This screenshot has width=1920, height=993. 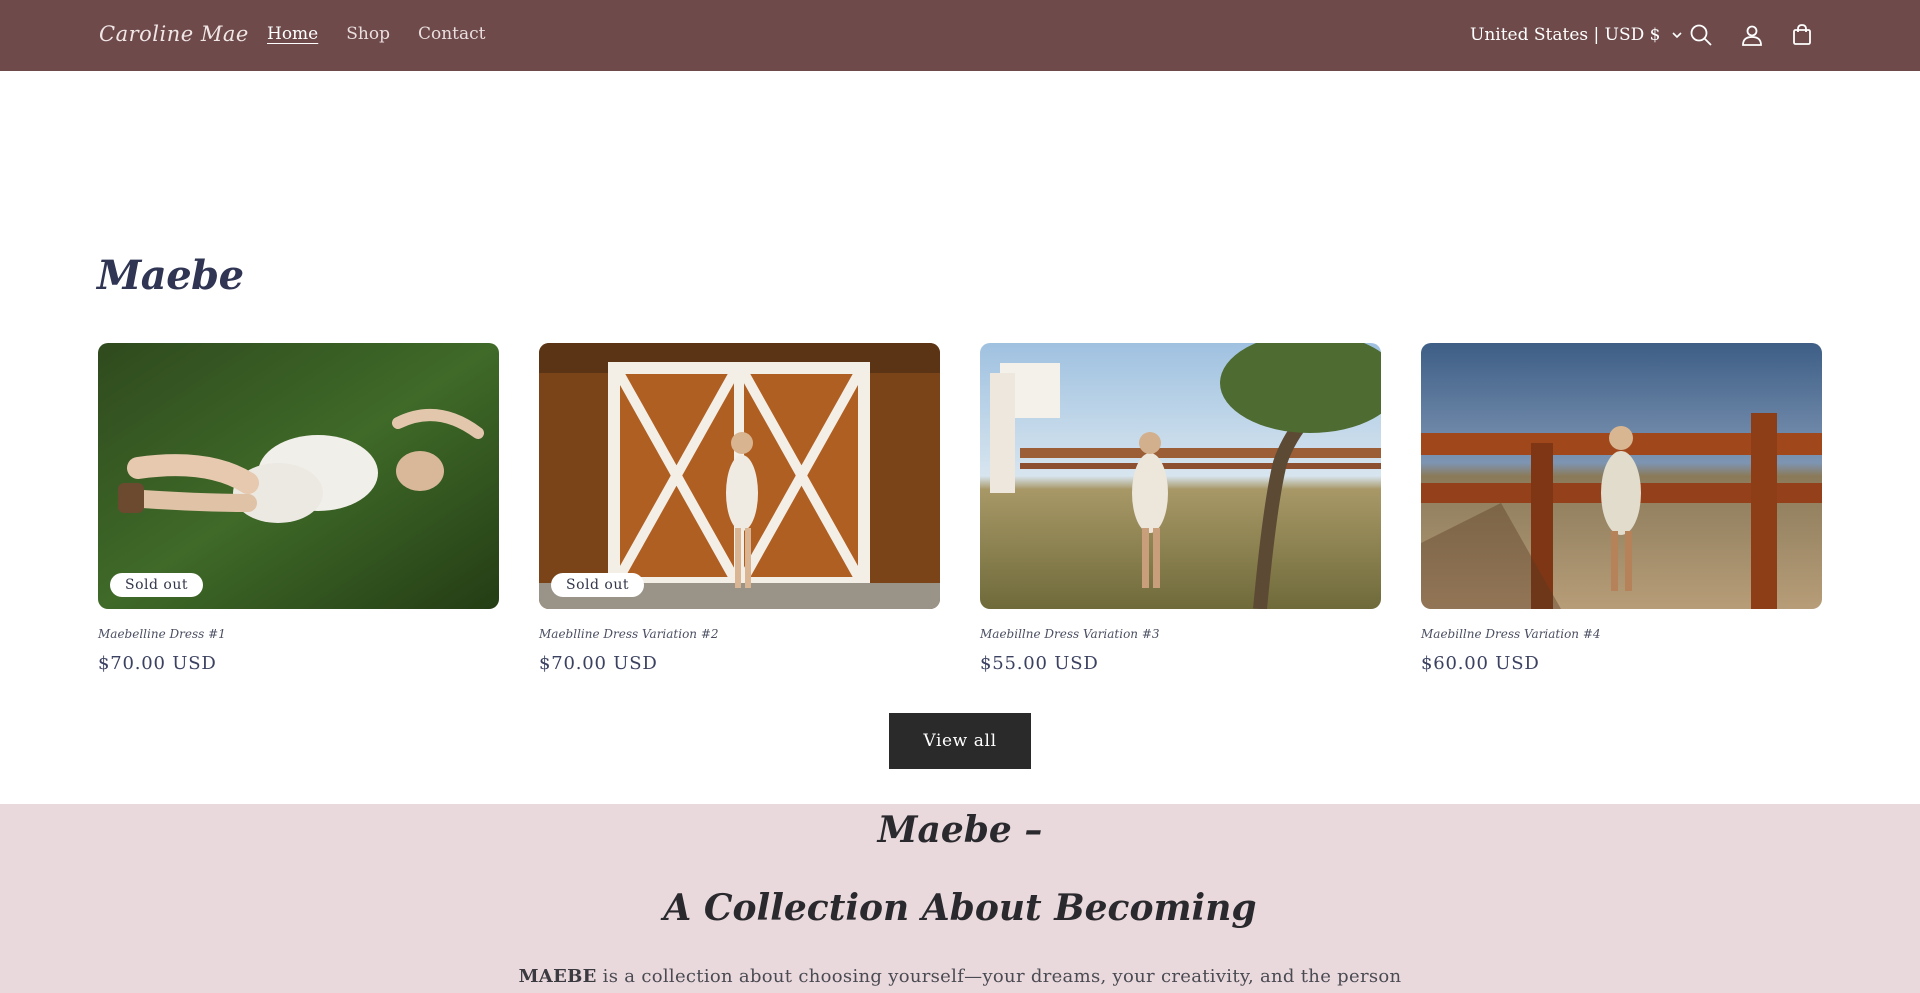 I want to click on product-card: Maebillne Dress Variation #3 $55.00 USD, so click(x=1180, y=508).